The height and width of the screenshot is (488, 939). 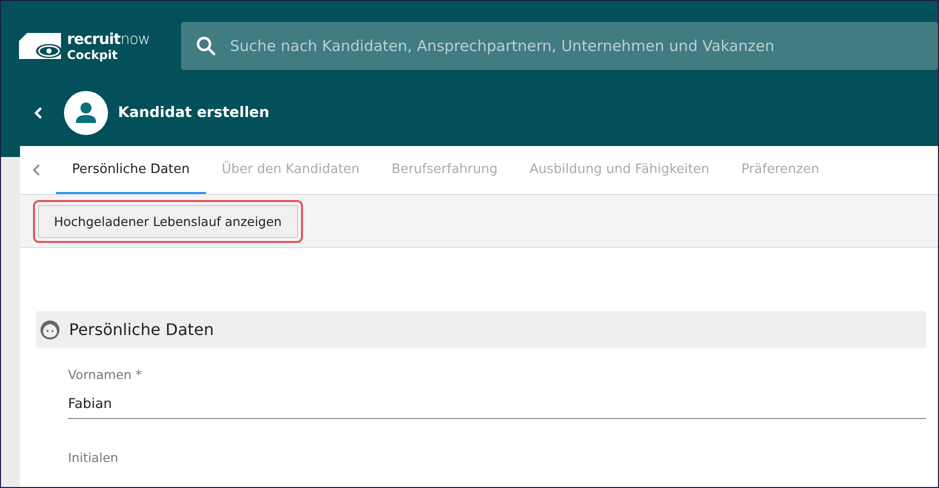 I want to click on tab: Berufserfahrung, so click(x=445, y=170).